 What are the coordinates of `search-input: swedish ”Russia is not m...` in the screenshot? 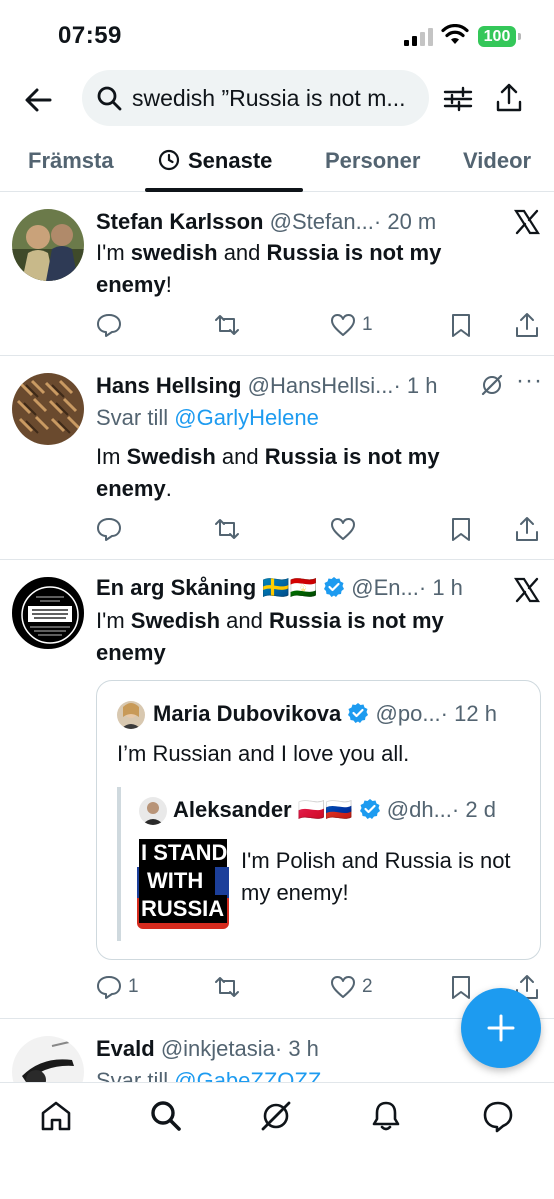 It's located at (255, 98).